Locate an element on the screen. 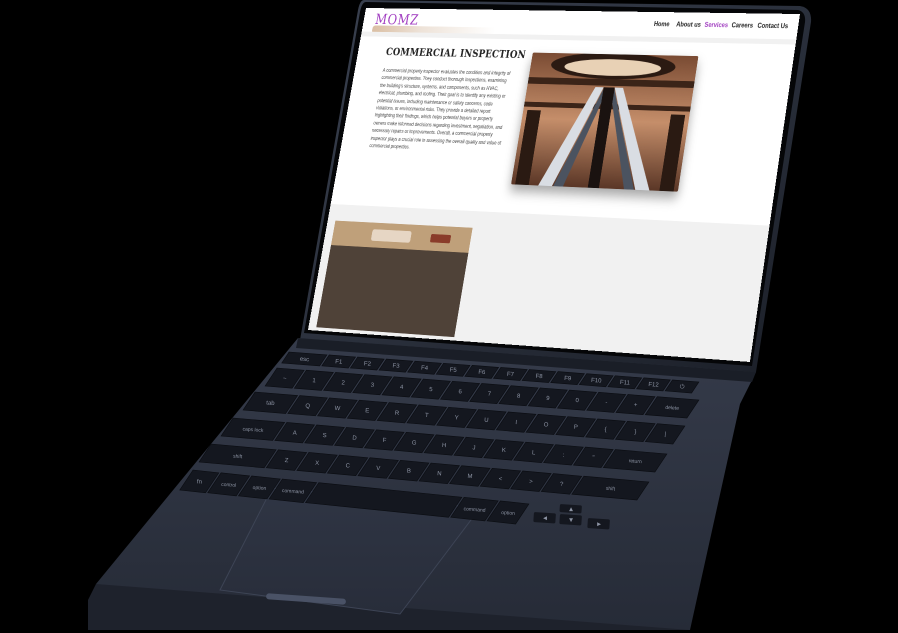 The width and height of the screenshot is (898, 633). key-label: K is located at coordinates (504, 451).